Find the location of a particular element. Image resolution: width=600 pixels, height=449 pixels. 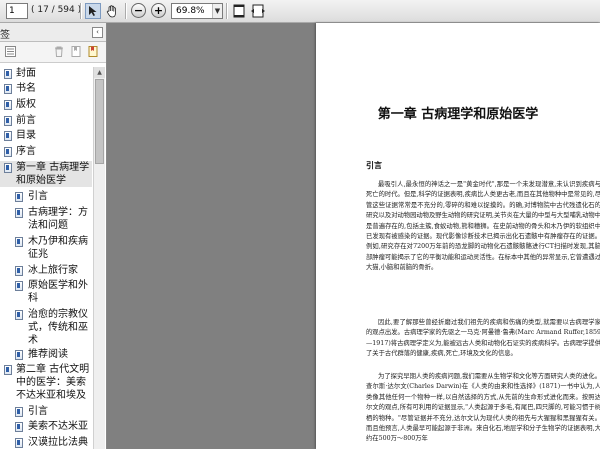

panel-title: 签 is located at coordinates (5, 35).